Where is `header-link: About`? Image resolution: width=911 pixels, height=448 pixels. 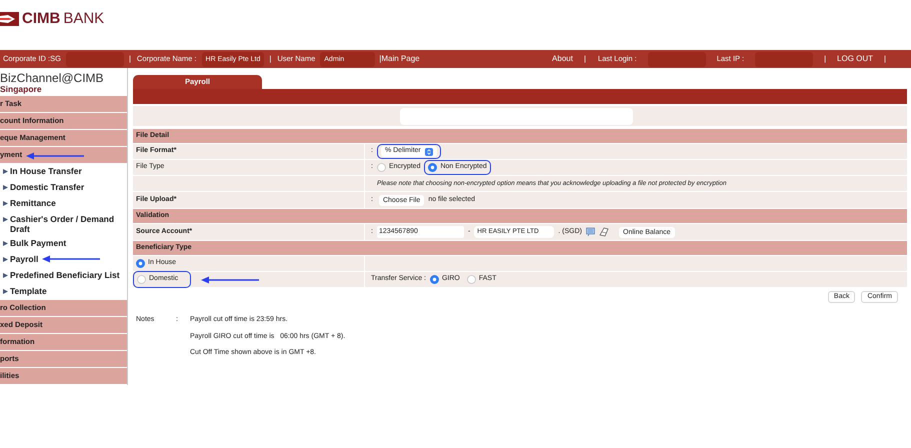
header-link: About is located at coordinates (562, 59).